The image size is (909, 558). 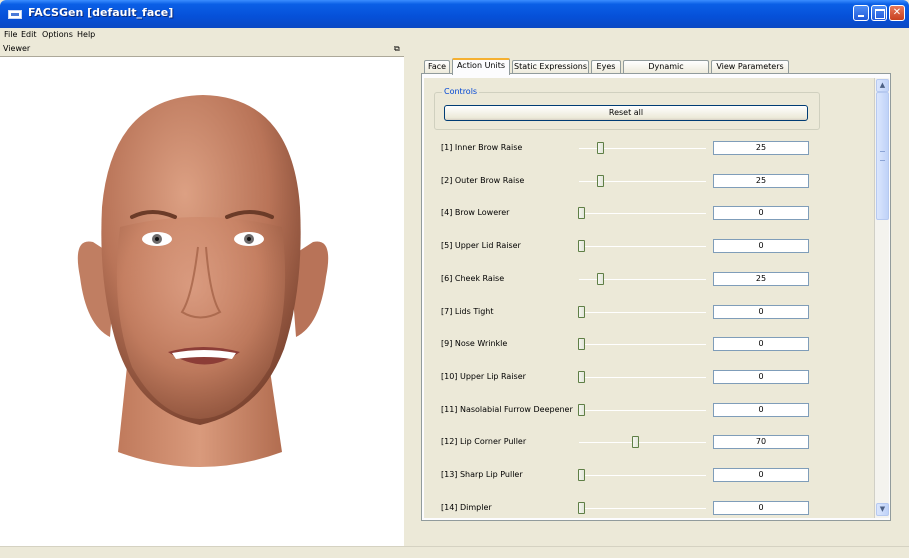 What do you see at coordinates (473, 278) in the screenshot?
I see `action-unit-label: [6] Cheek Raise` at bounding box center [473, 278].